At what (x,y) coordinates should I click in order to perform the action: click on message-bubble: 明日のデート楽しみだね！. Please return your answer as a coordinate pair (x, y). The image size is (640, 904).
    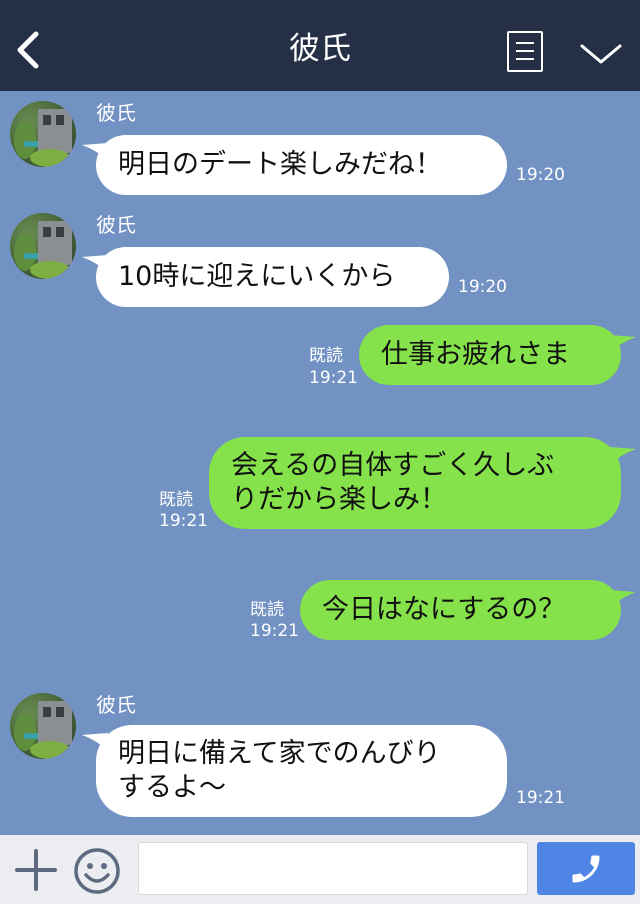
    Looking at the image, I should click on (301, 165).